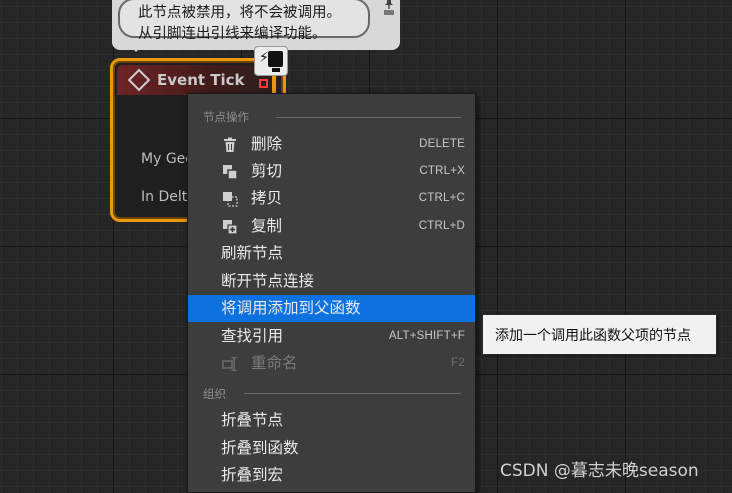  What do you see at coordinates (214, 394) in the screenshot?
I see `section-organize: 组织` at bounding box center [214, 394].